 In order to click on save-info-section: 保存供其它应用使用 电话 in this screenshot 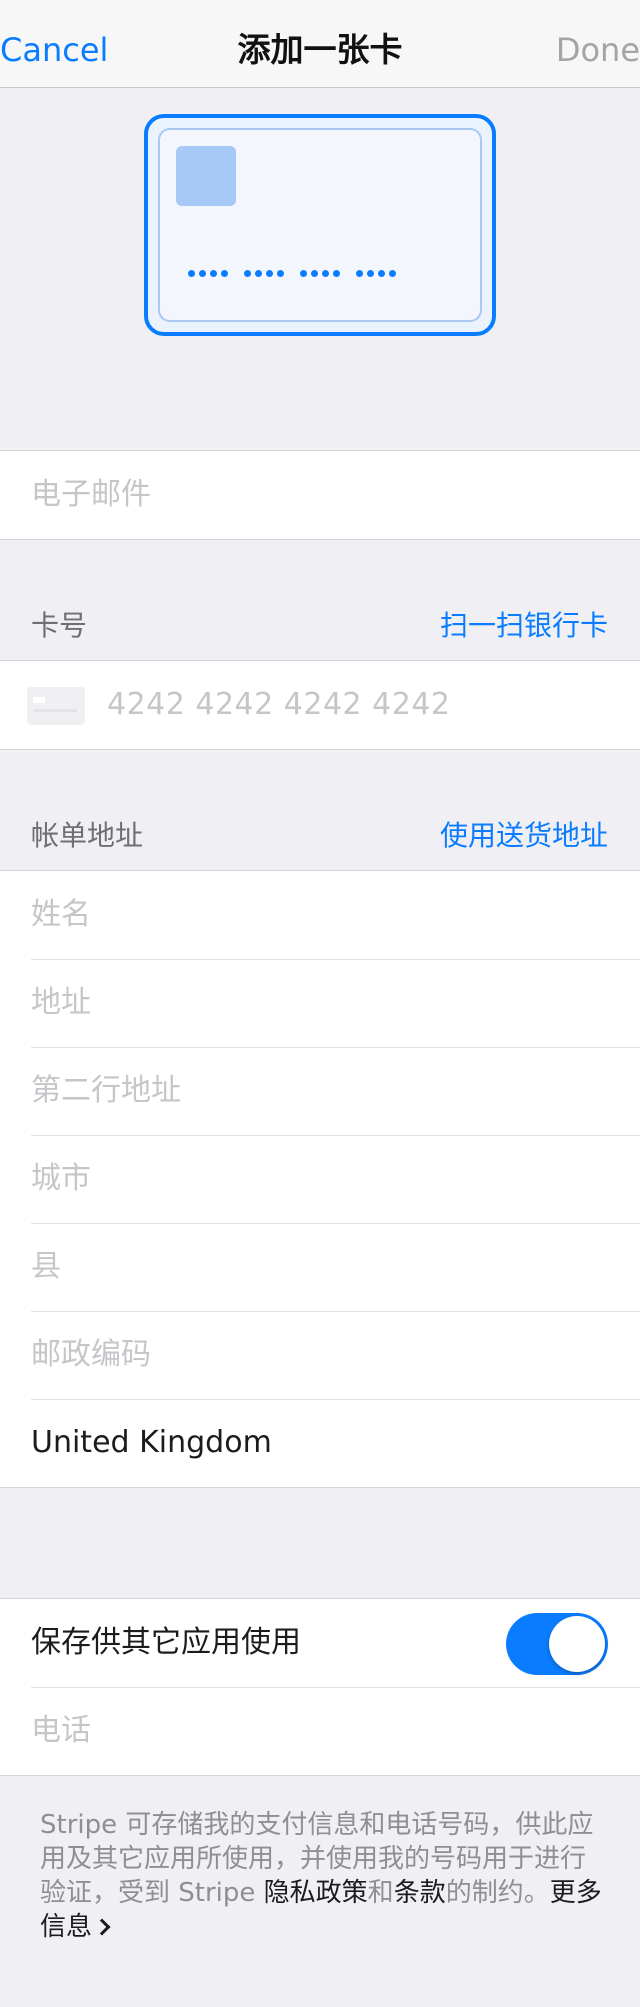, I will do `click(320, 1687)`.